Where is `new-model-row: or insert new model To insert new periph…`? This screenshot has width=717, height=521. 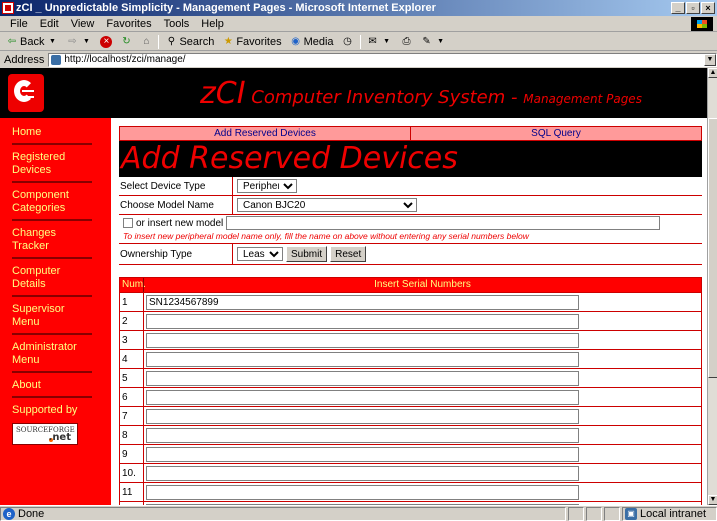
new-model-row: or insert new model To insert new periph… is located at coordinates (410, 229).